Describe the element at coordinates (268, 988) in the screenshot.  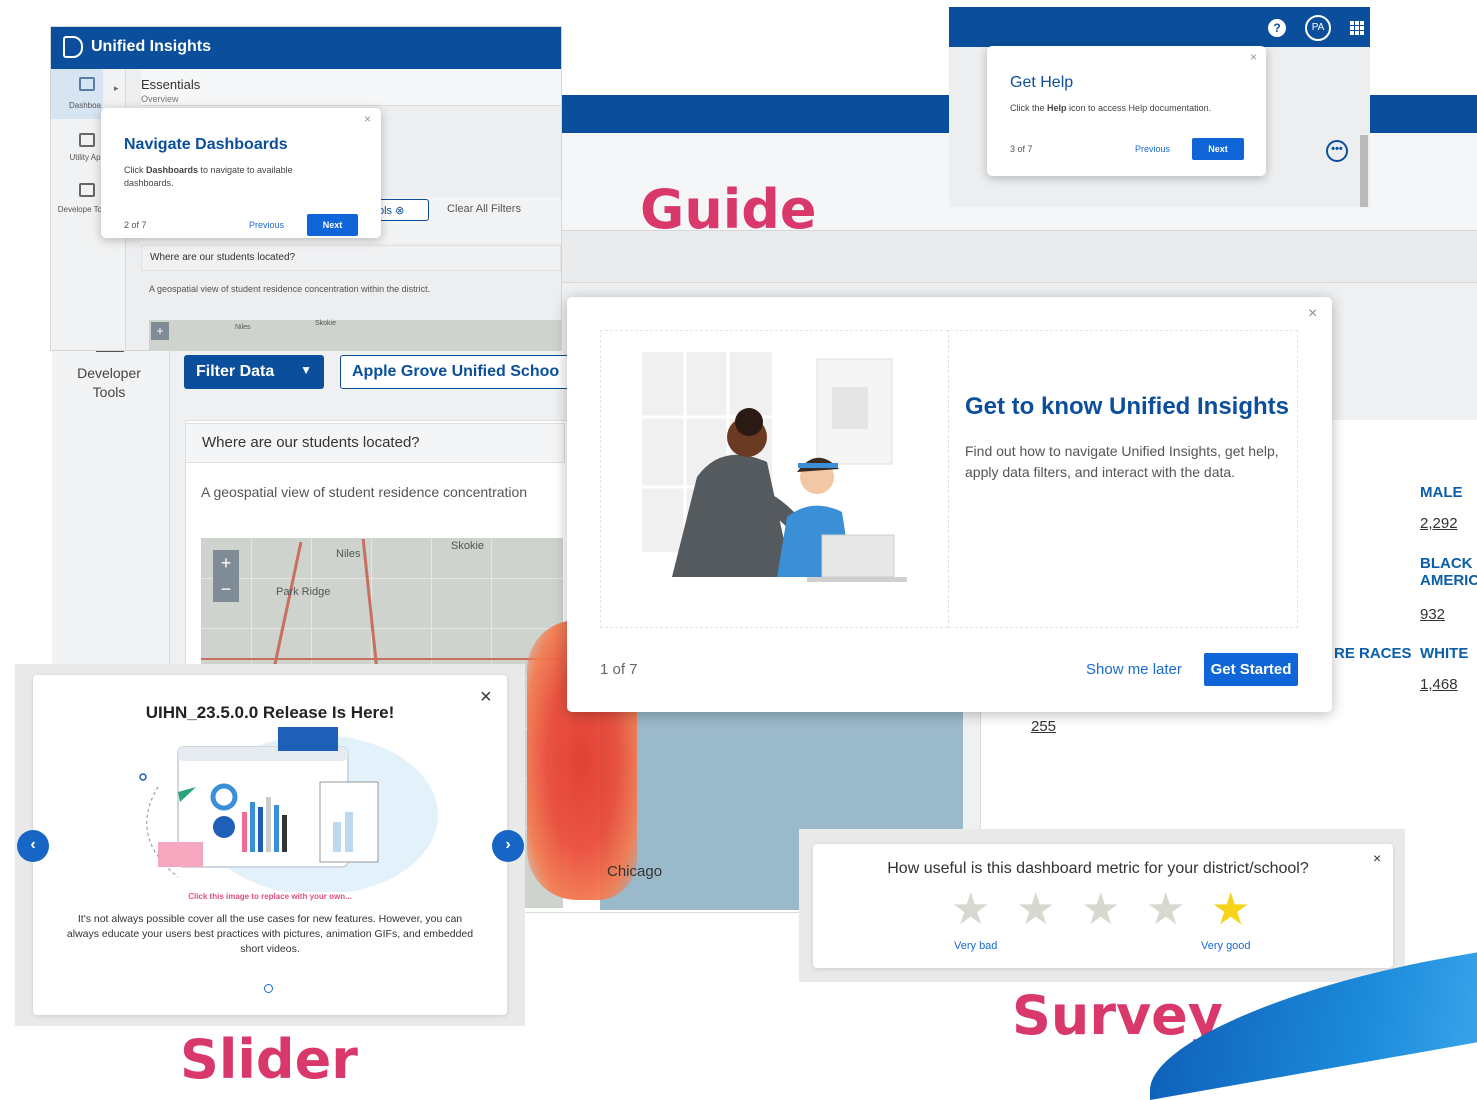
I see `pagination-dot` at that location.